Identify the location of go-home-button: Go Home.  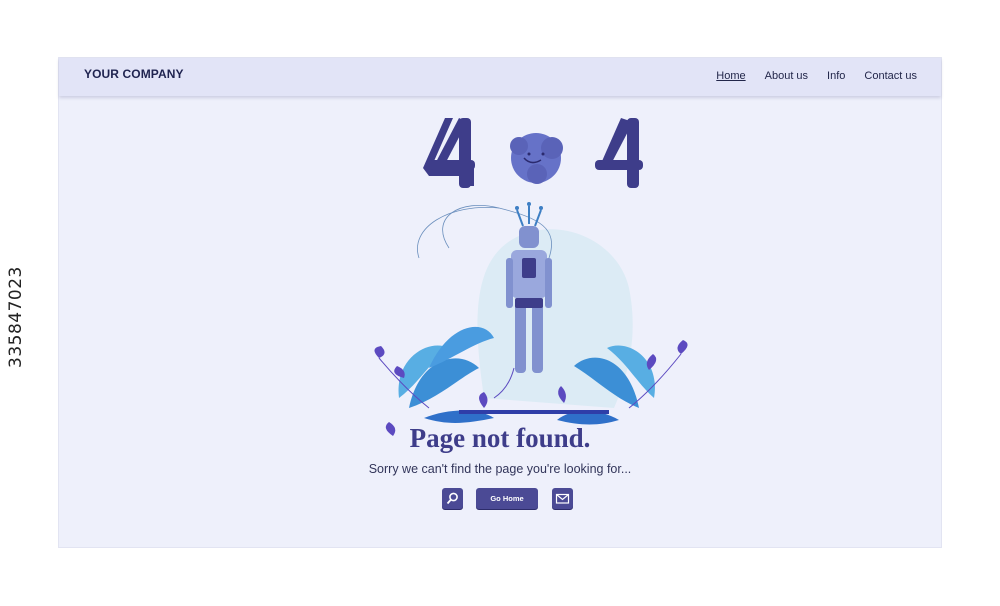
(507, 498).